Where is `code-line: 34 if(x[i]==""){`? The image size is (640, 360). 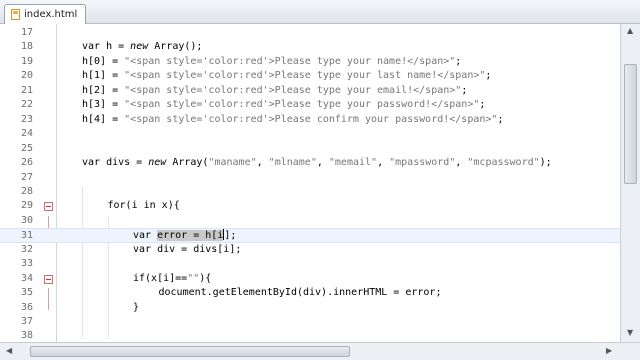
code-line: 34 if(x[i]==""){ is located at coordinates (310, 279).